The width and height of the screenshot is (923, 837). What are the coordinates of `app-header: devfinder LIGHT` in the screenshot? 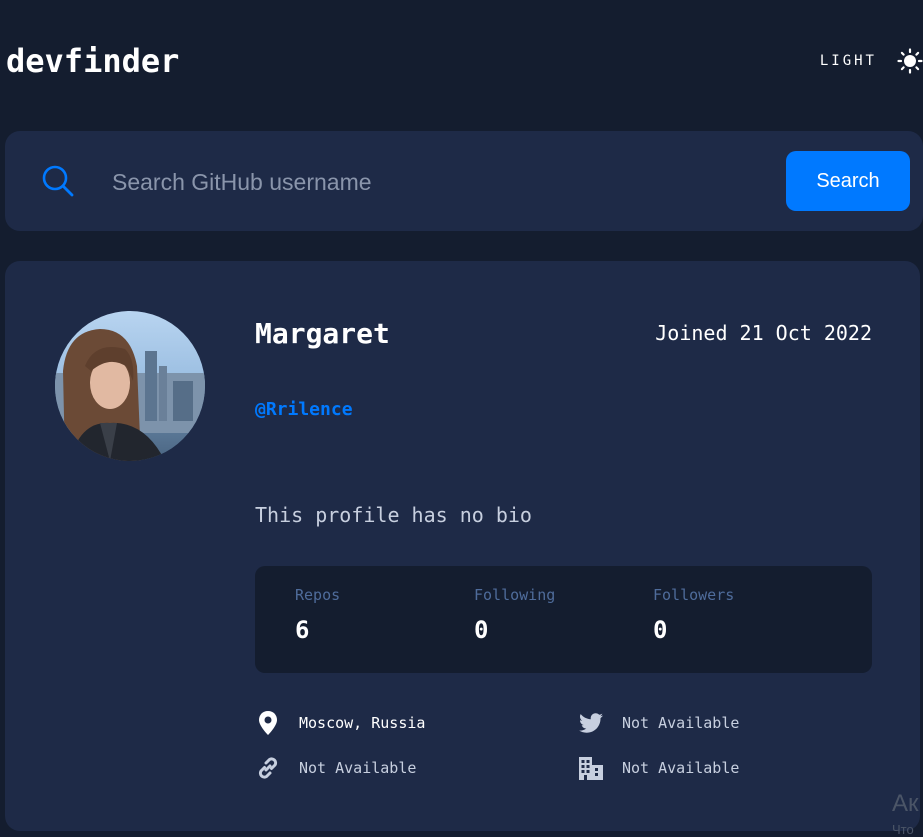 It's located at (464, 62).